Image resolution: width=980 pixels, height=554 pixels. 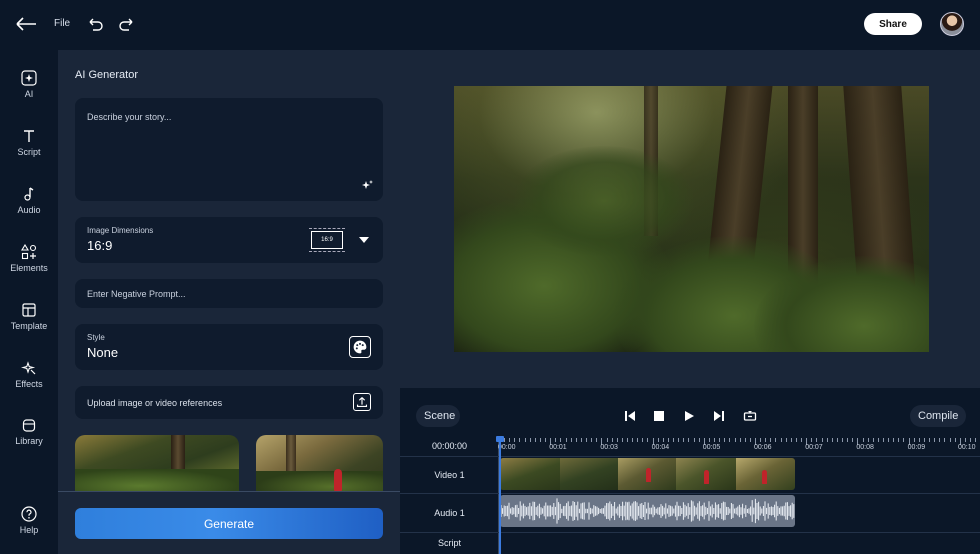 What do you see at coordinates (29, 264) in the screenshot?
I see `sidebar-item-elements: Elements` at bounding box center [29, 264].